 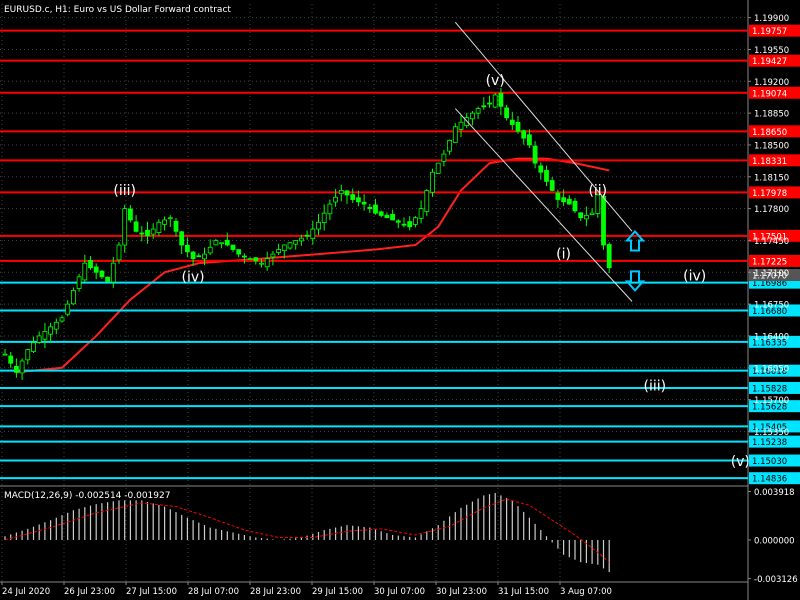 What do you see at coordinates (337, 592) in the screenshot?
I see `time-tick-label: 29 Jul 15:00` at bounding box center [337, 592].